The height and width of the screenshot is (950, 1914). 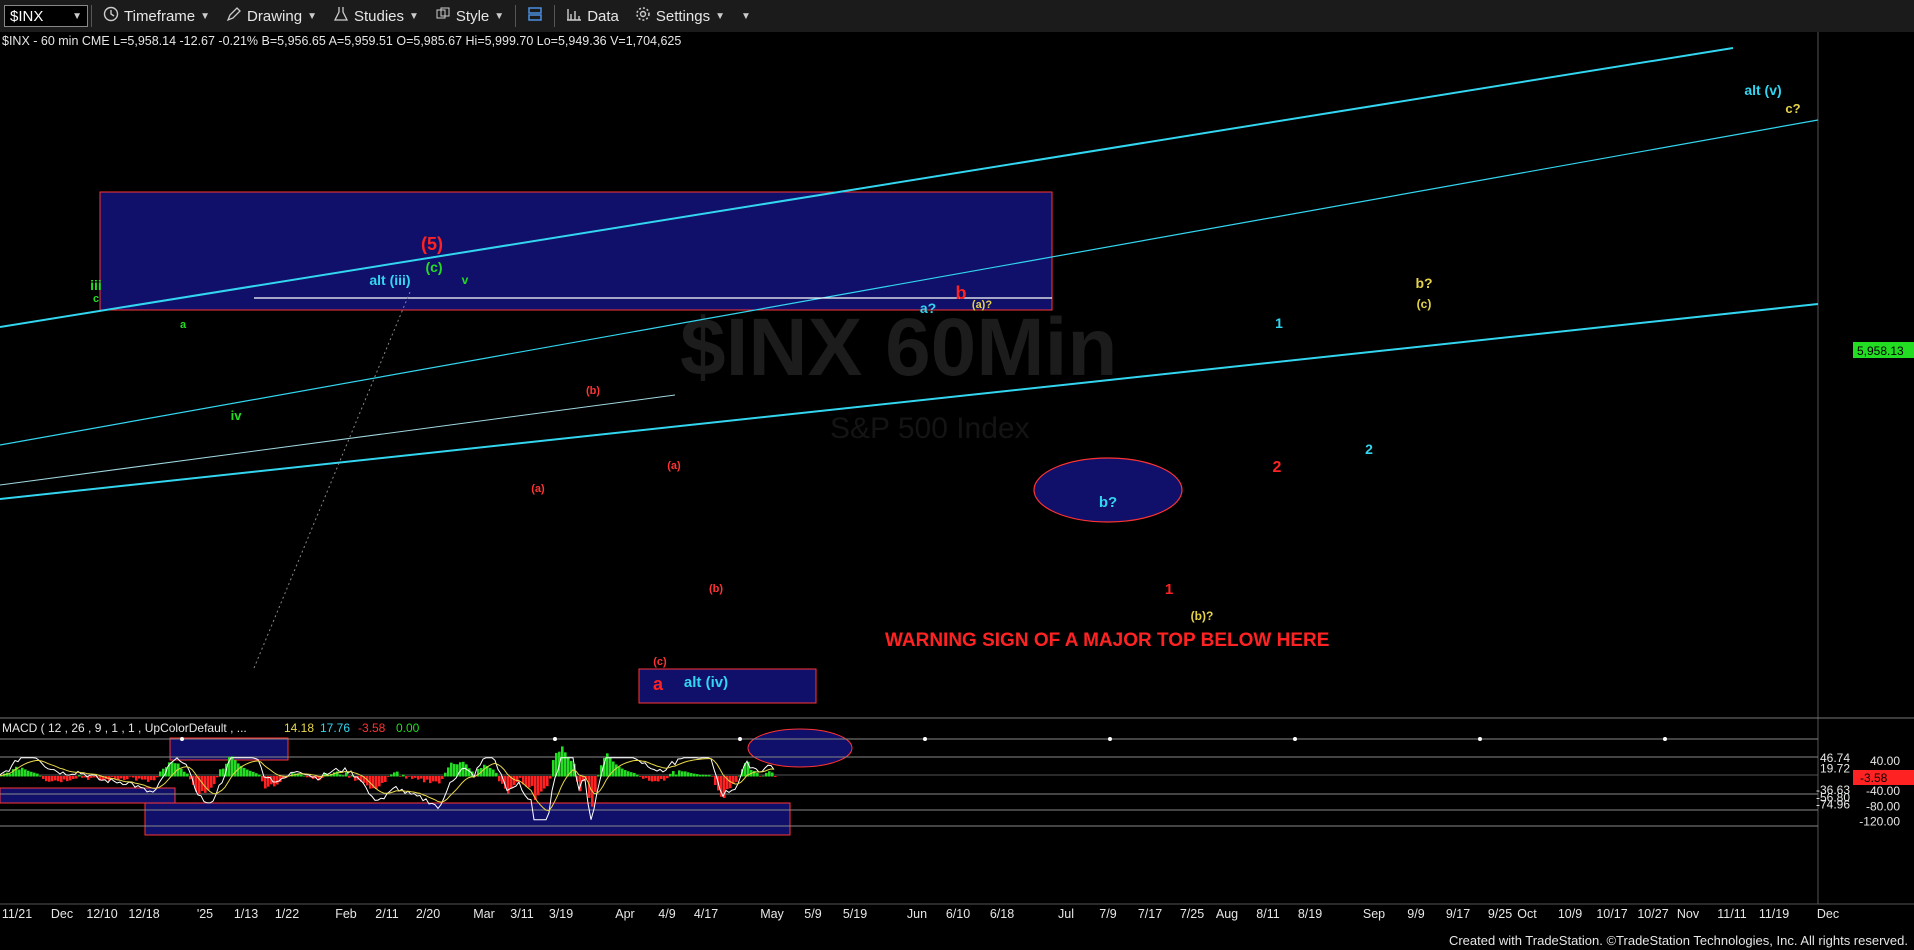 What do you see at coordinates (465, 280) in the screenshot?
I see `wave-label: v` at bounding box center [465, 280].